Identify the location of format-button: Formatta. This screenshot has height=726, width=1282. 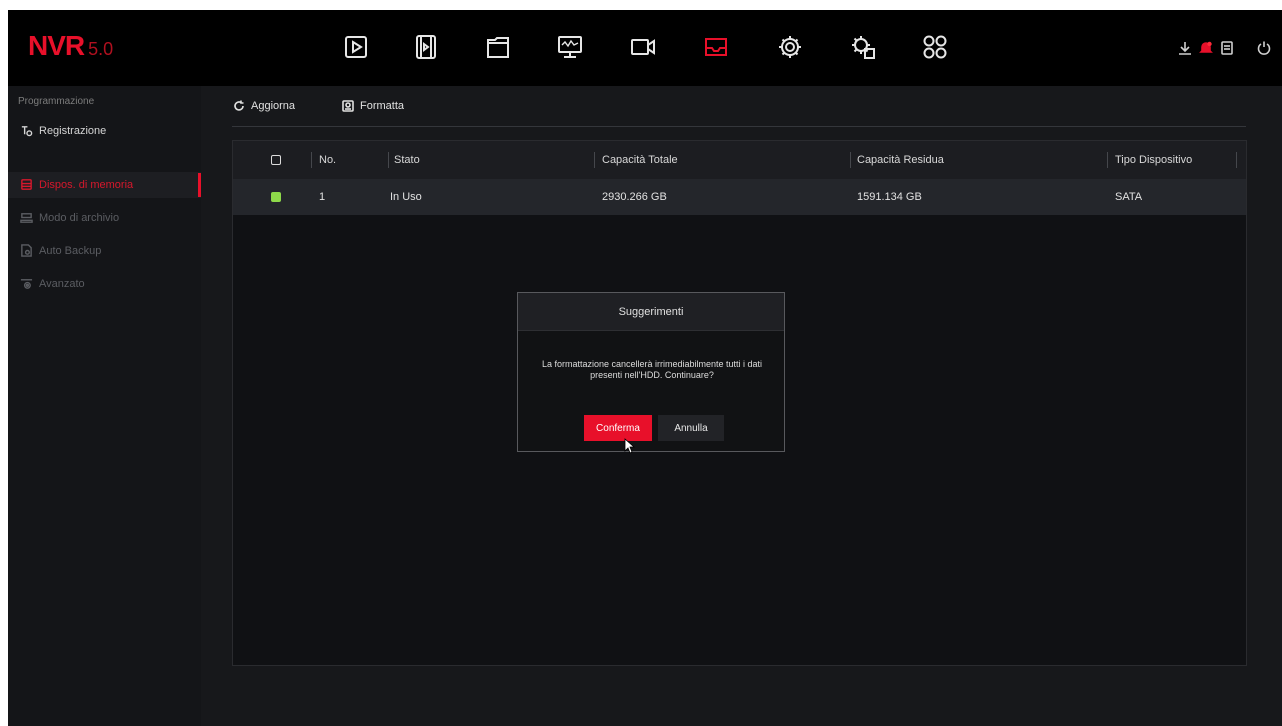
(373, 106).